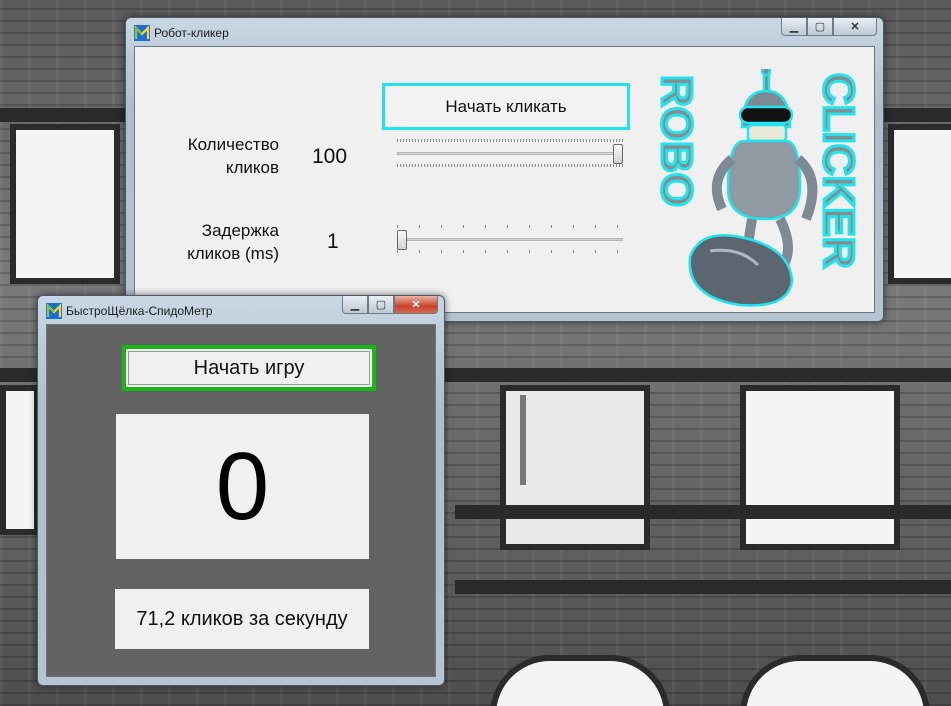 The height and width of the screenshot is (706, 951). I want to click on click-count-label-line1: Количество, so click(233, 144).